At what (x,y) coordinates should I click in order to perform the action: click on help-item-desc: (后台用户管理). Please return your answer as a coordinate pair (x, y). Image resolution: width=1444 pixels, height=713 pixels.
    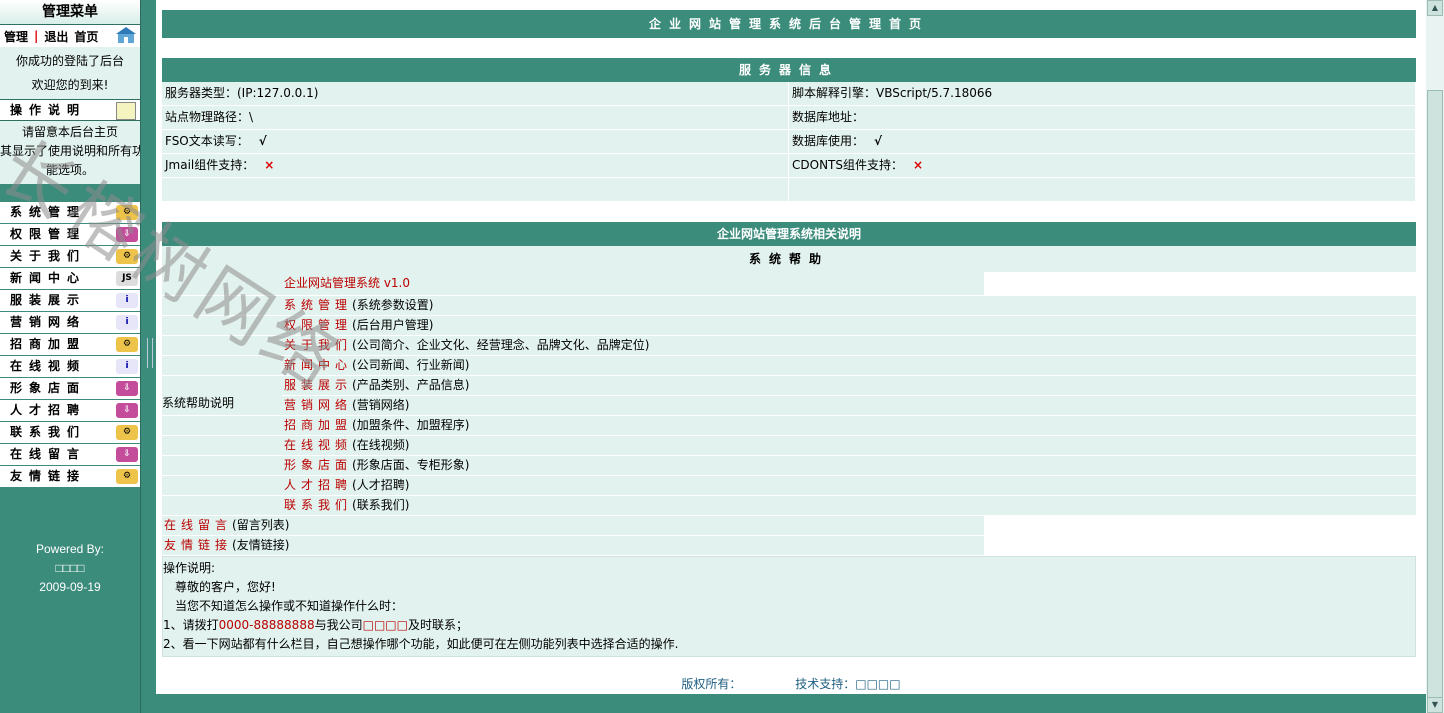
    Looking at the image, I should click on (393, 325).